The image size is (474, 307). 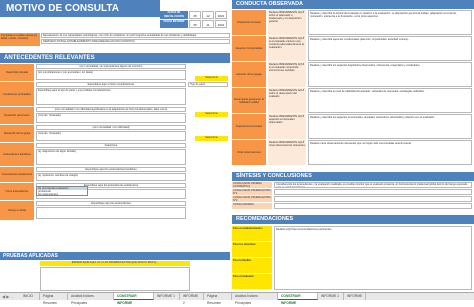 I want to click on conducta-label: Atención del Lenguaje, so click(x=249, y=74).